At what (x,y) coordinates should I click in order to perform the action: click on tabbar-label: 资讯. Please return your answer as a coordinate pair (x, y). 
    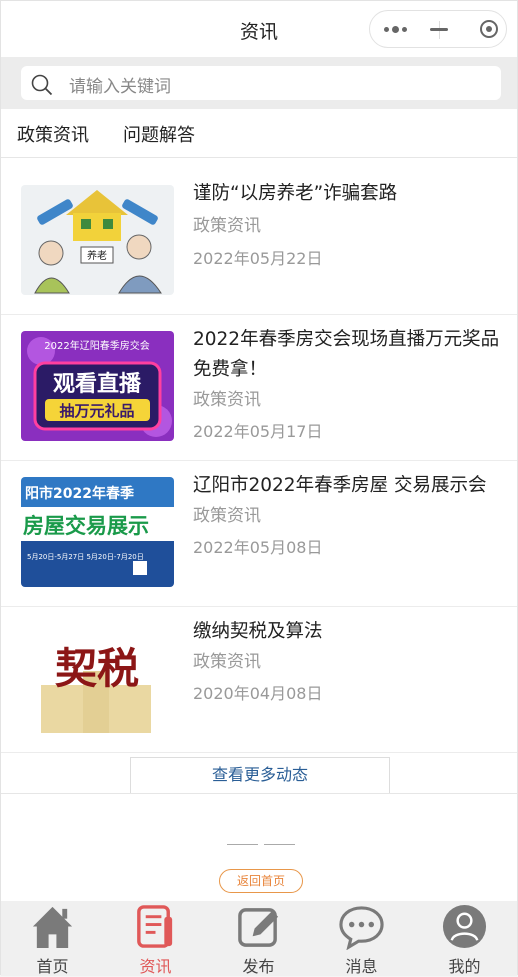
    Looking at the image, I should click on (155, 966).